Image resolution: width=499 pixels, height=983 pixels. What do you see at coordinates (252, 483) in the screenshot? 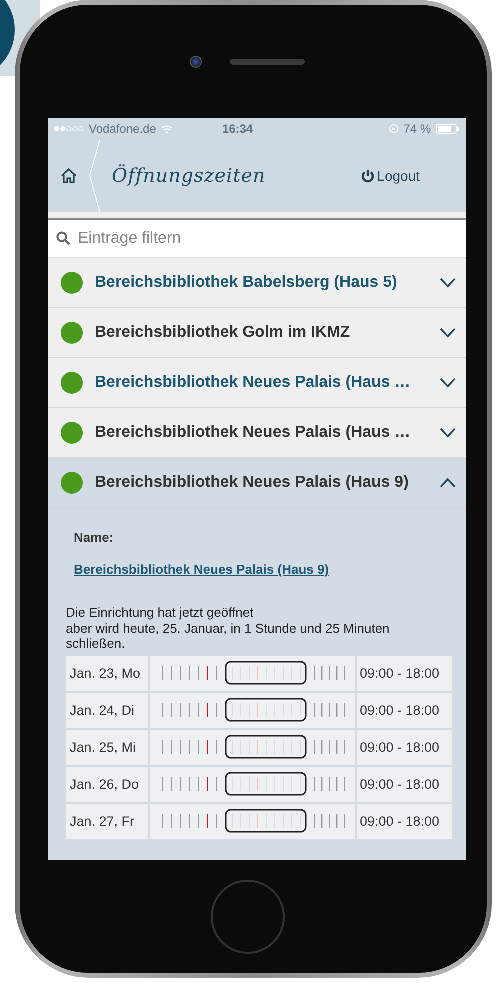
I see `library-name: Bereichsbibliothek Neues Palais (Haus 9)` at bounding box center [252, 483].